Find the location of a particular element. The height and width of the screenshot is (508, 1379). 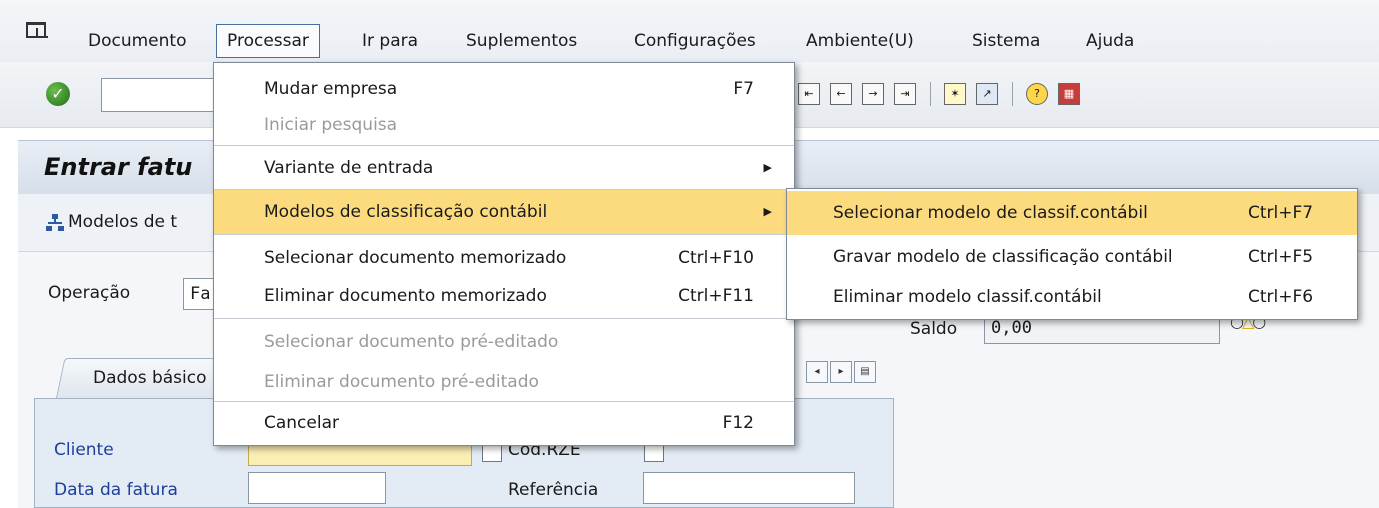

page-title: Entrar fatu is located at coordinates (118, 167).